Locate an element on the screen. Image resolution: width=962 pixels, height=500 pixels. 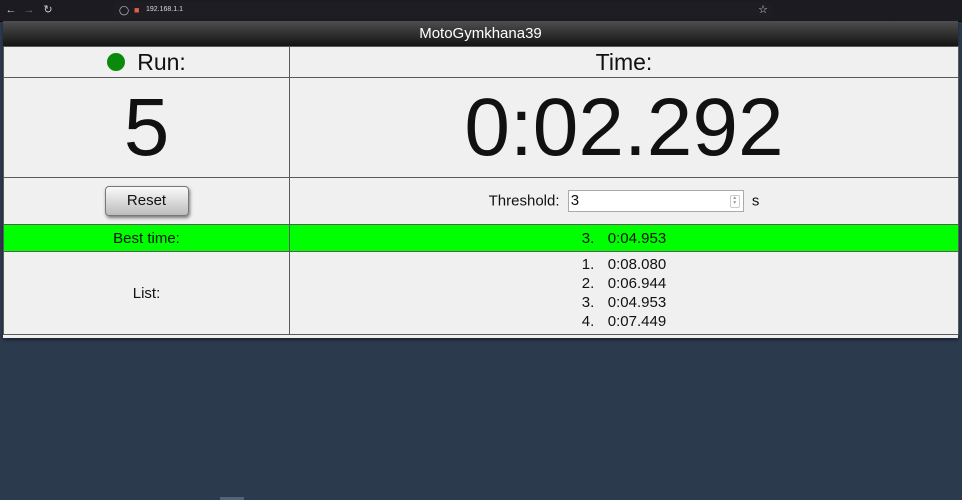
star-icon: ☆ is located at coordinates (763, 10).